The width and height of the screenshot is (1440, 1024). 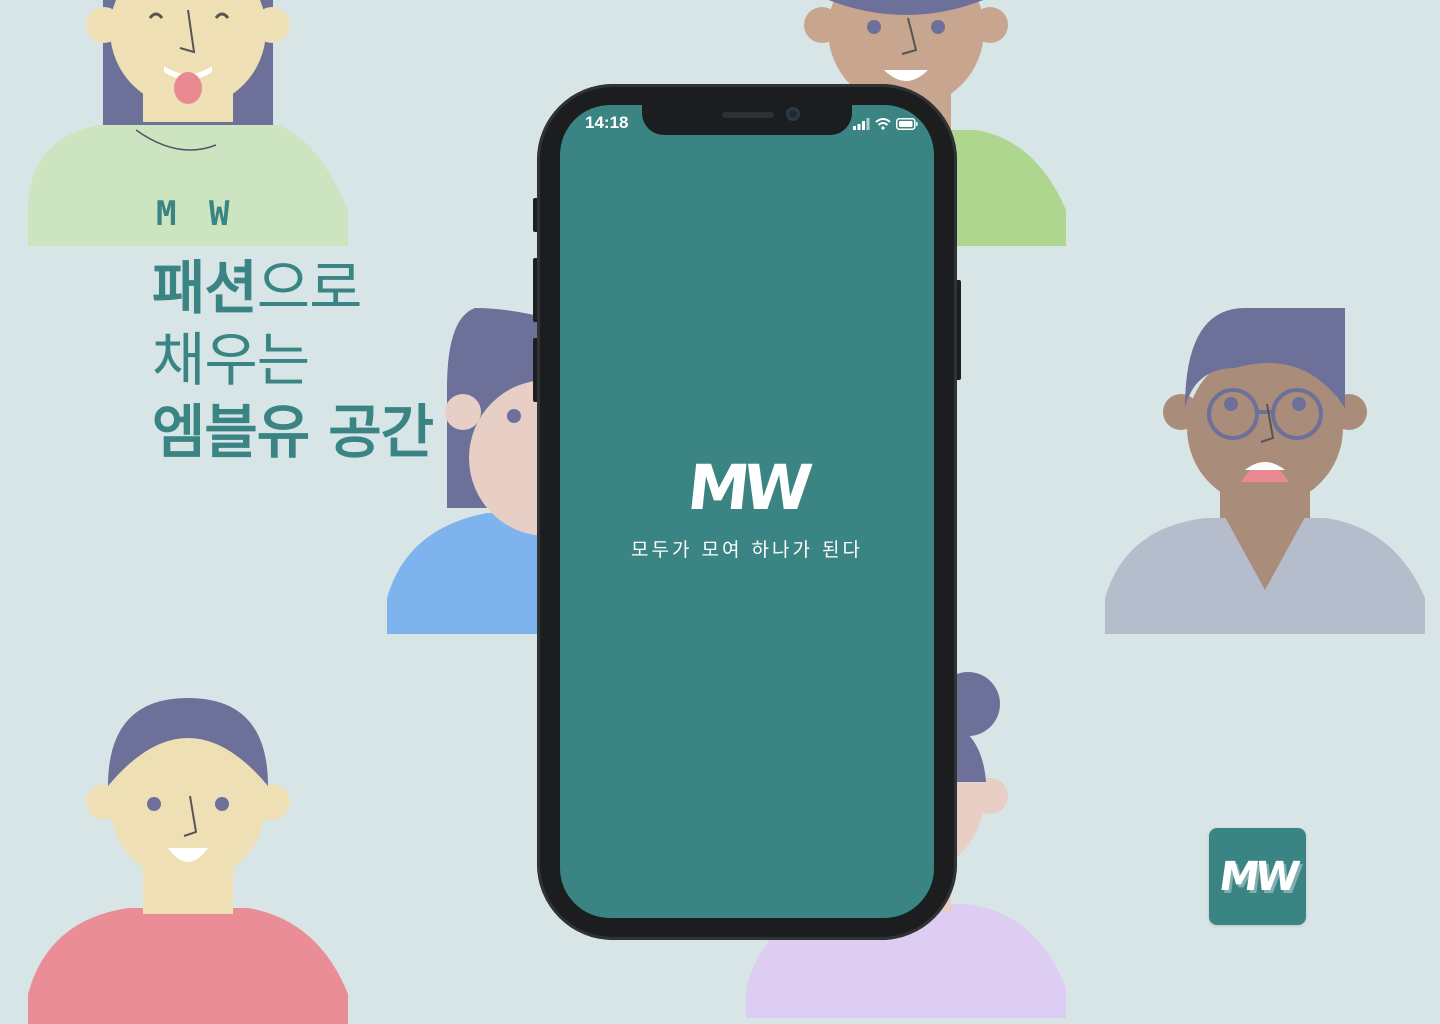 What do you see at coordinates (1266, 471) in the screenshot?
I see `avatar-glasses-man` at bounding box center [1266, 471].